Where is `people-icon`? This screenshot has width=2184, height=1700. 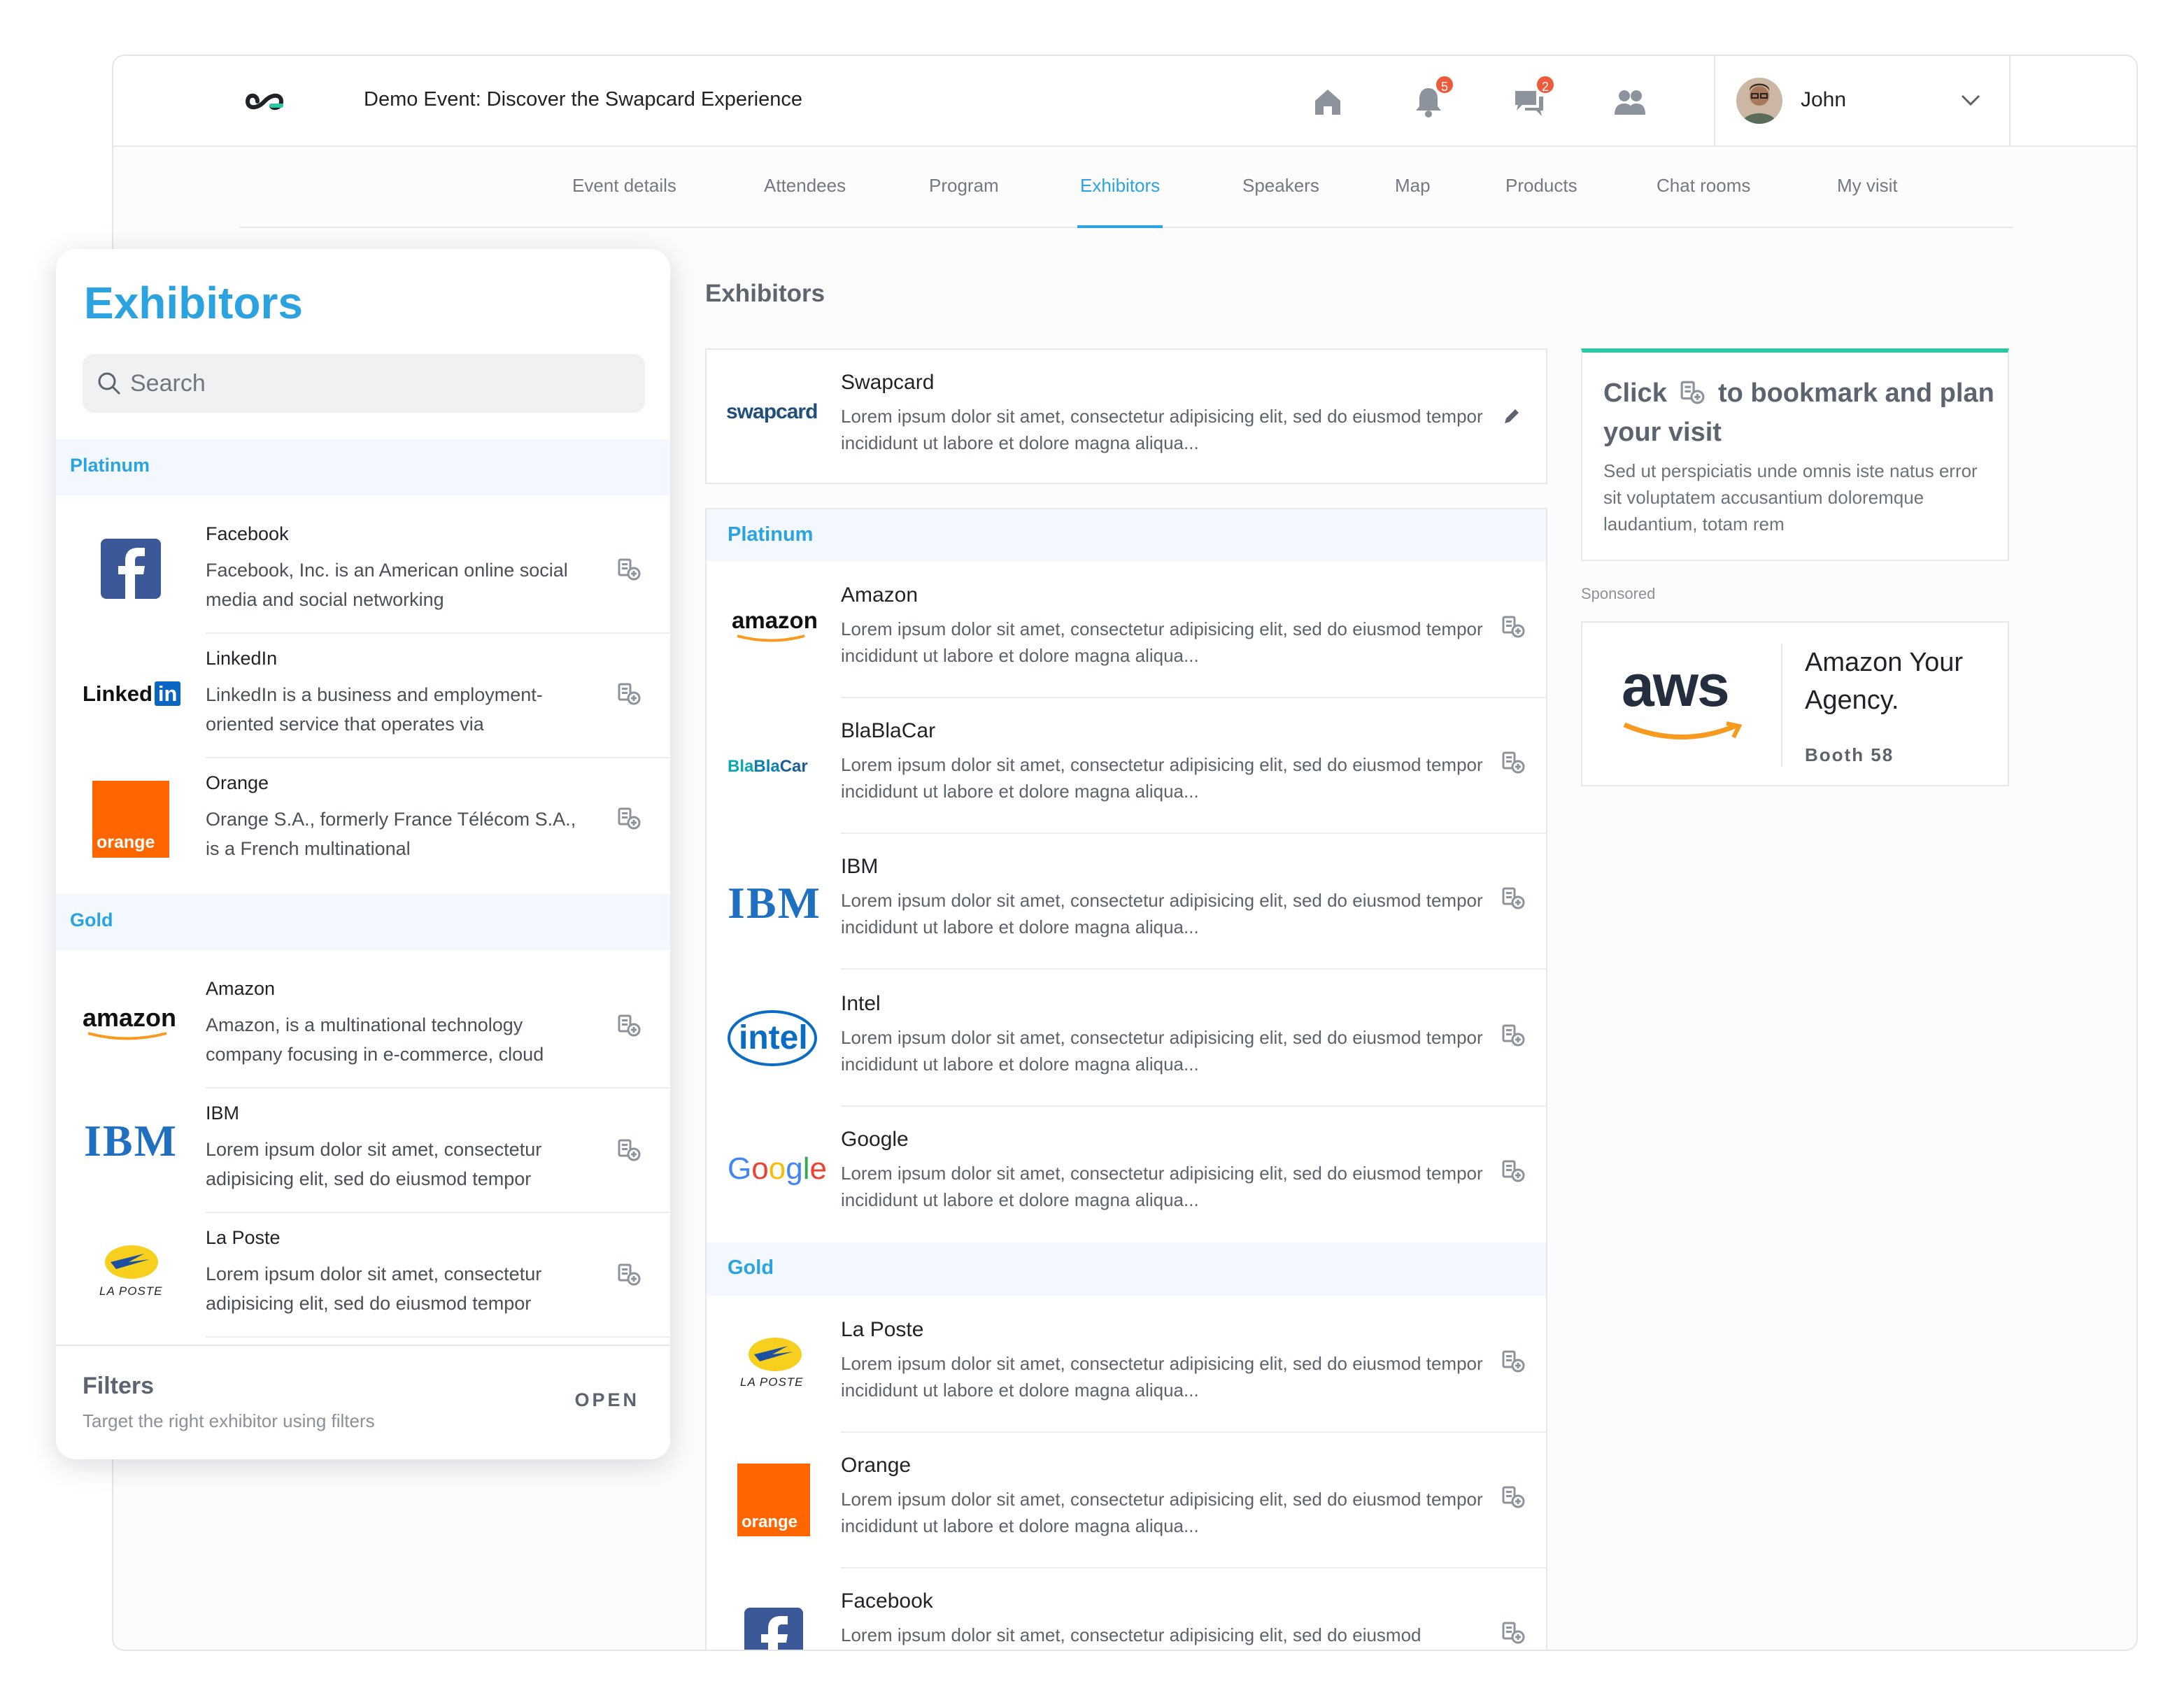 people-icon is located at coordinates (1630, 103).